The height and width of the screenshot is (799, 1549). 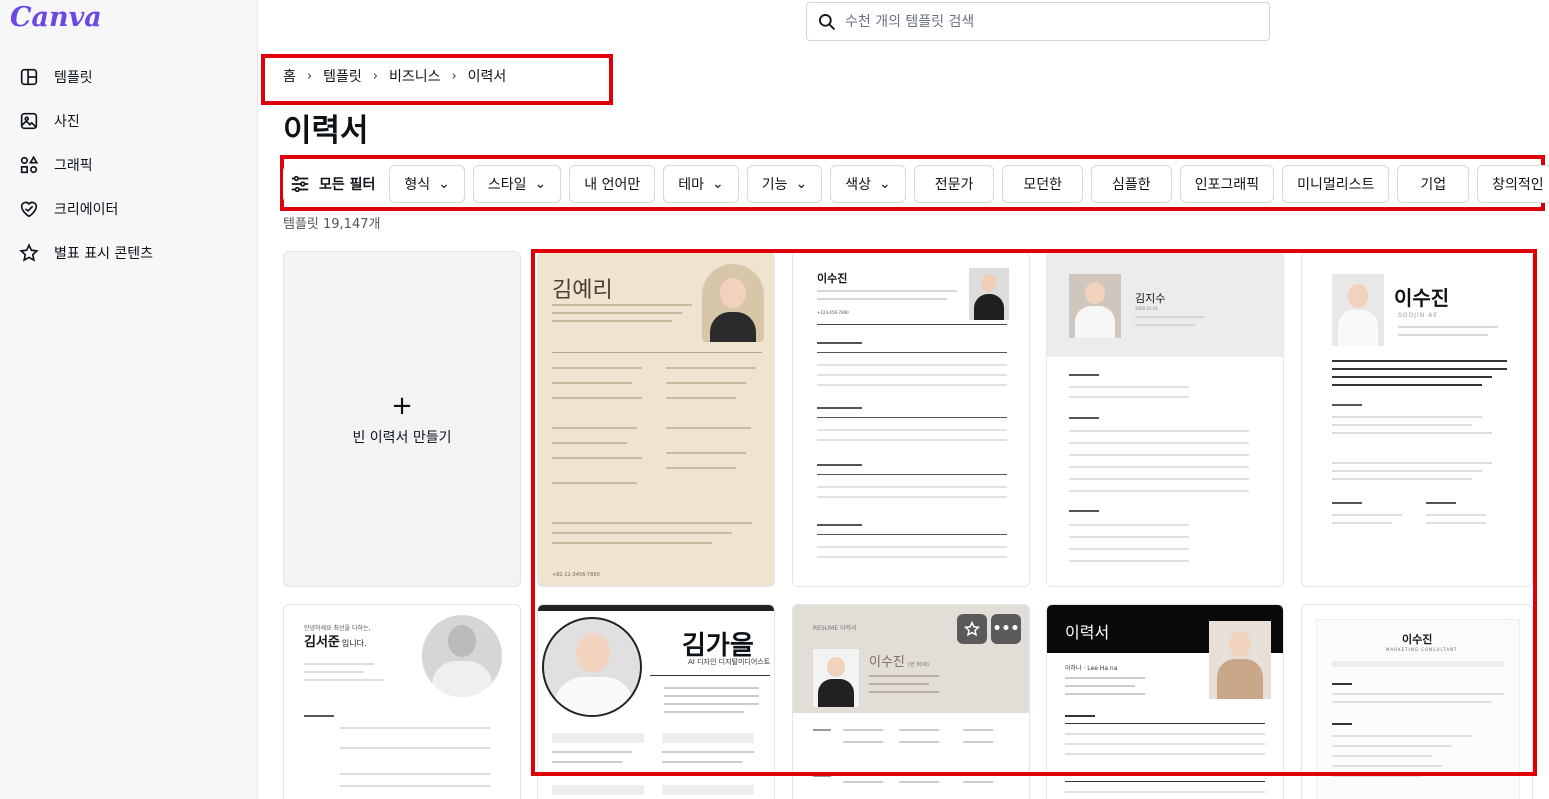 I want to click on create-blank-resume-card: + 빈 이력서 만들기, so click(x=402, y=419).